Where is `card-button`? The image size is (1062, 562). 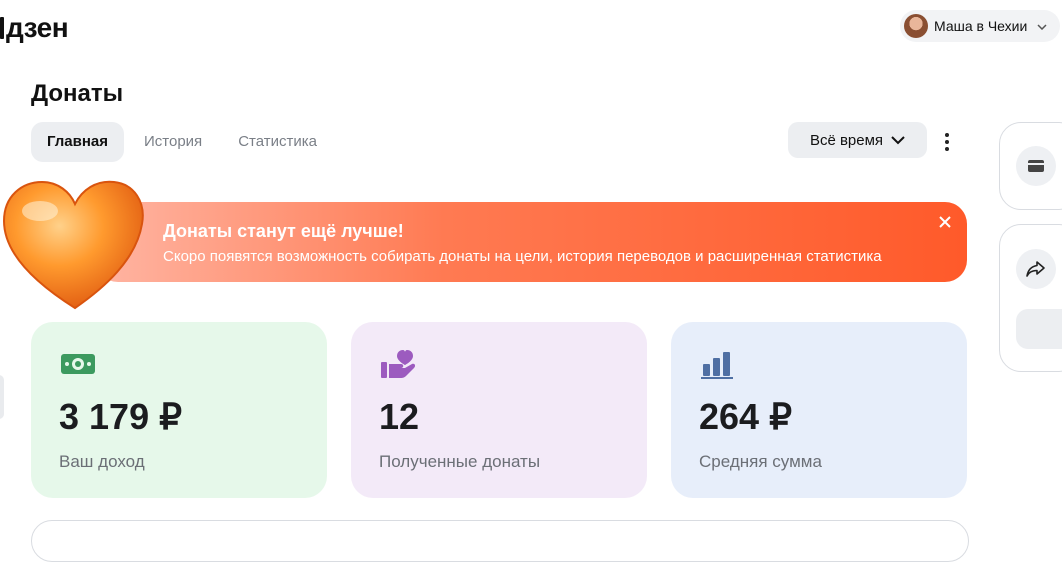
card-button is located at coordinates (1036, 166).